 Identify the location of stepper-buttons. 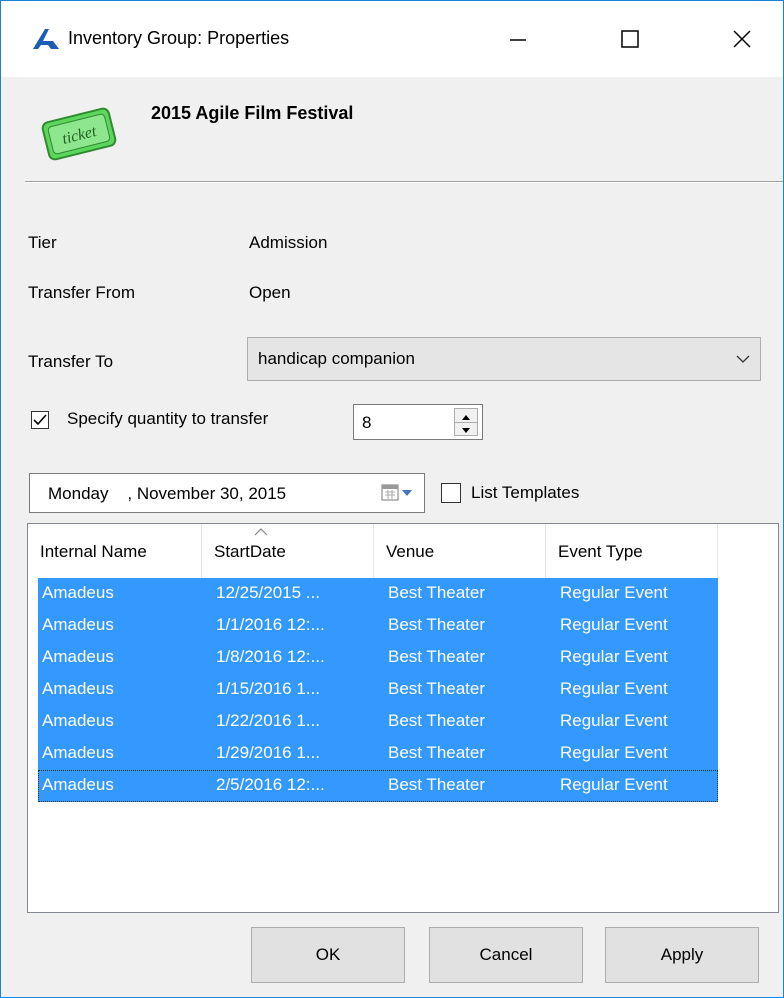
(466, 422).